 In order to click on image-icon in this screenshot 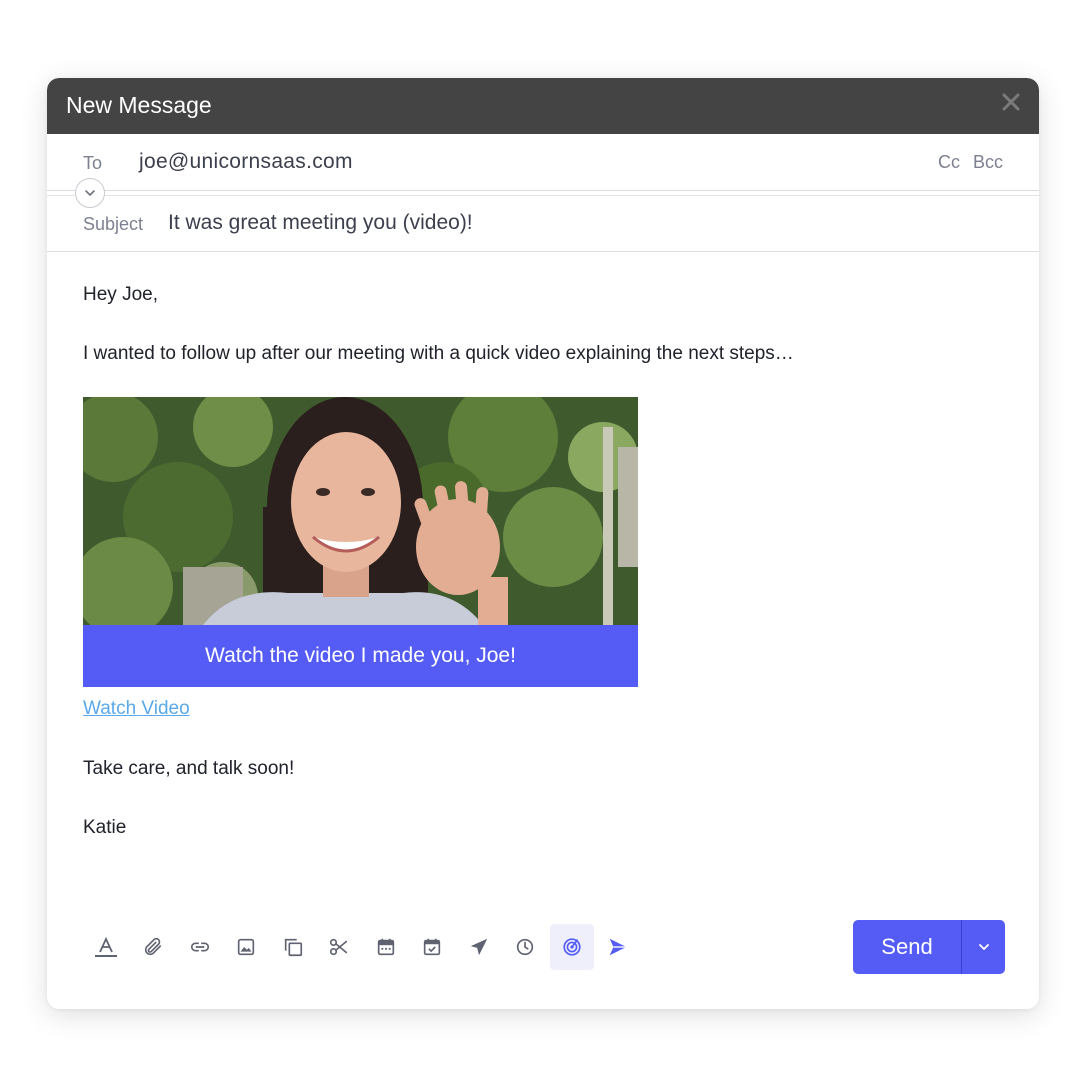, I will do `click(246, 947)`.